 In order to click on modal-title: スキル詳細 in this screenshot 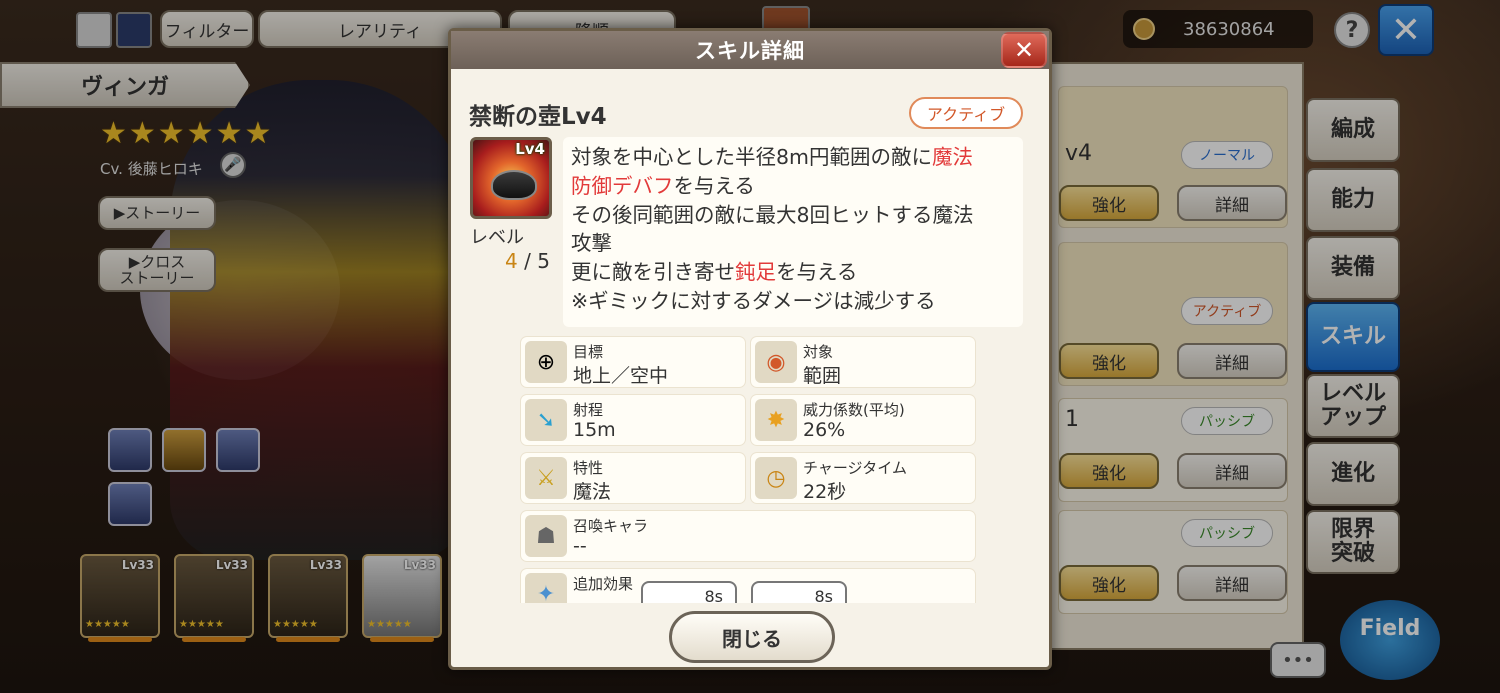, I will do `click(750, 50)`.